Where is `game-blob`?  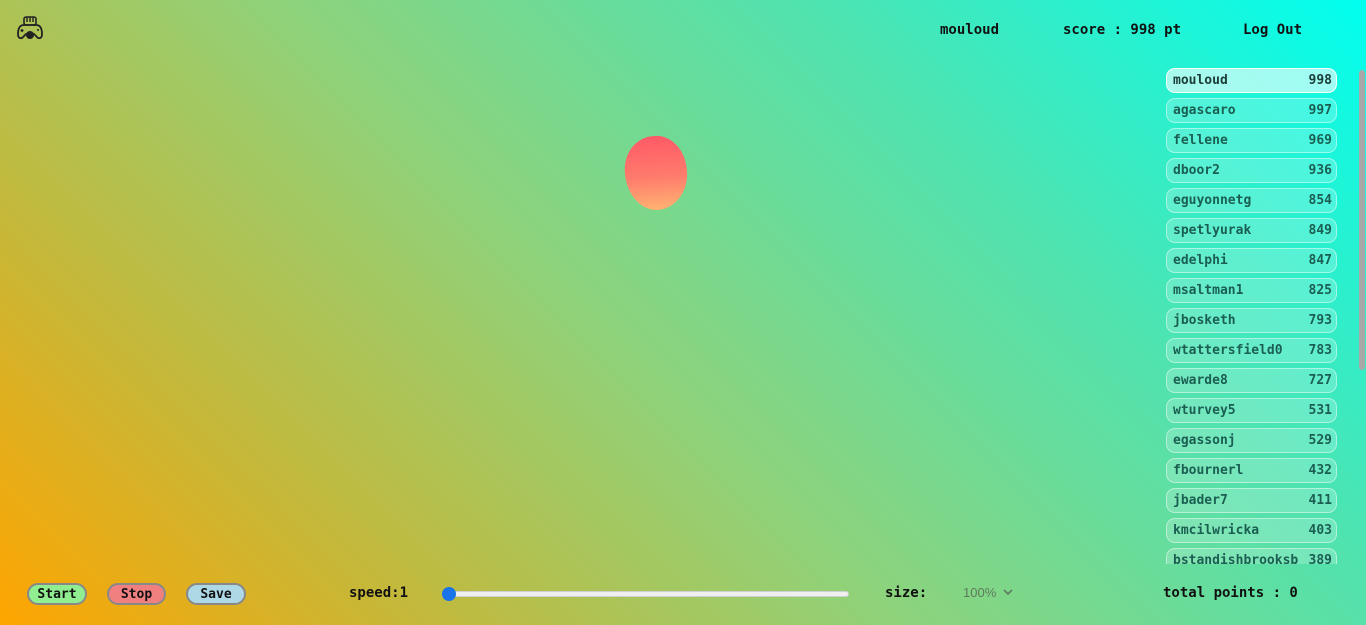
game-blob is located at coordinates (656, 173).